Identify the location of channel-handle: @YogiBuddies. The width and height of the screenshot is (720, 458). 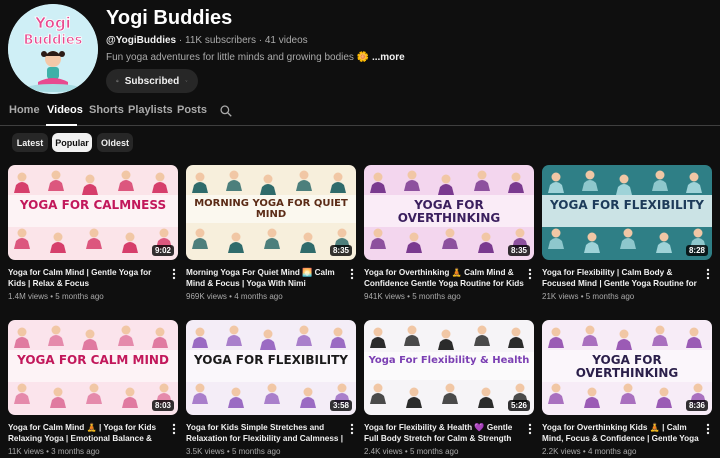
(141, 40).